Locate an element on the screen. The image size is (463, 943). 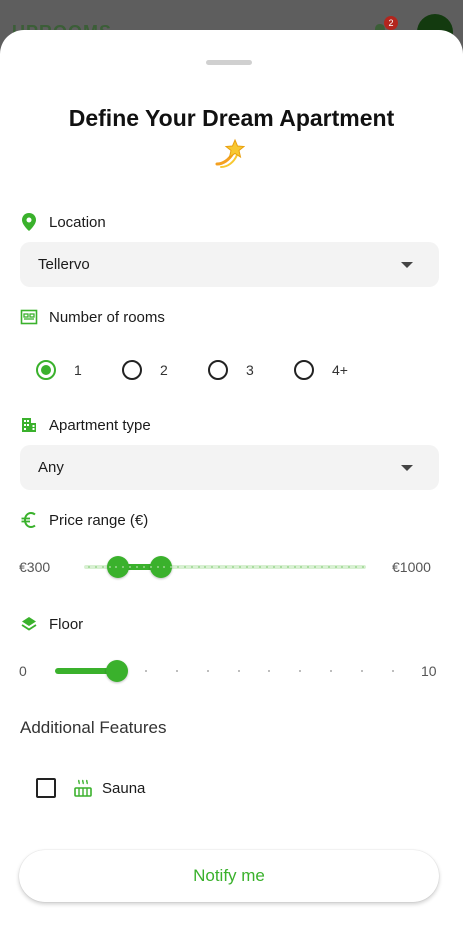
floor-max-label: 10 is located at coordinates (429, 671).